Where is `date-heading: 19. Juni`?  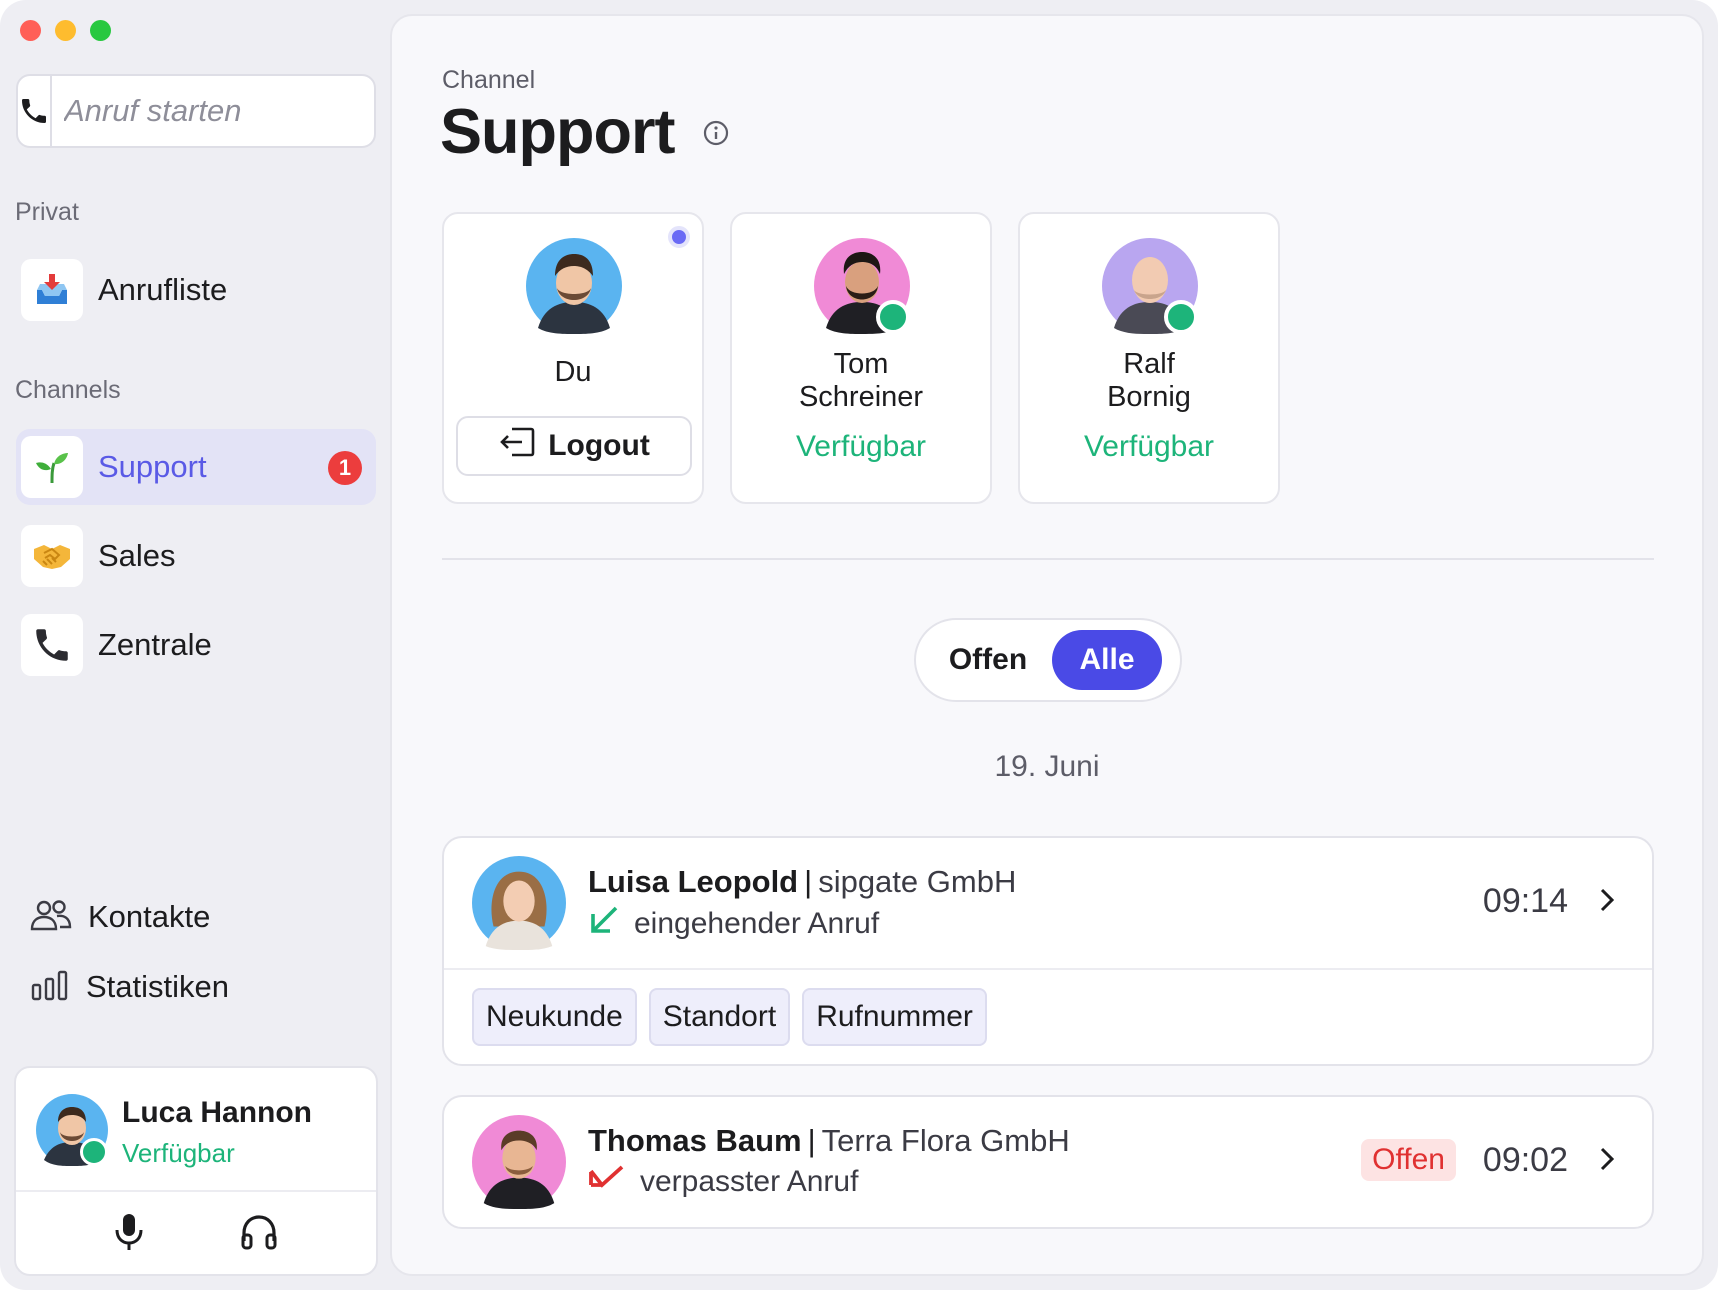
date-heading: 19. Juni is located at coordinates (1047, 766).